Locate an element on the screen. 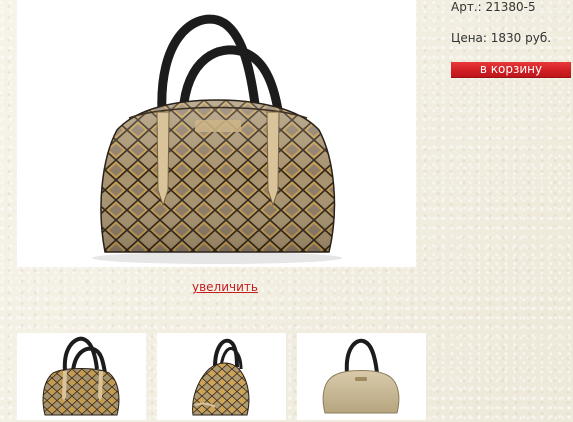 The width and height of the screenshot is (573, 422). zoom-link: увеличить is located at coordinates (225, 287).